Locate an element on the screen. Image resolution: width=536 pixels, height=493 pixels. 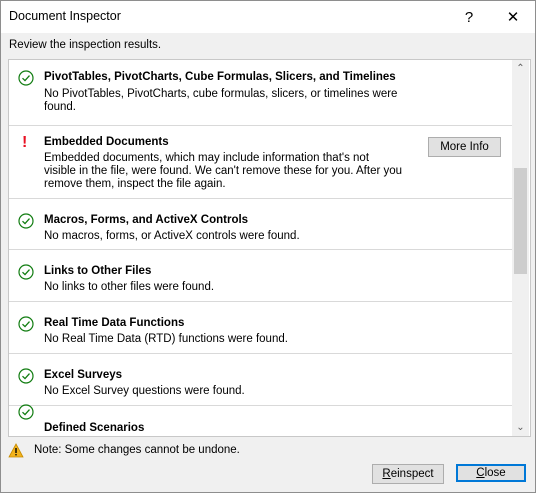
title-bar: Document Inspector ? ✕ is located at coordinates (268, 17).